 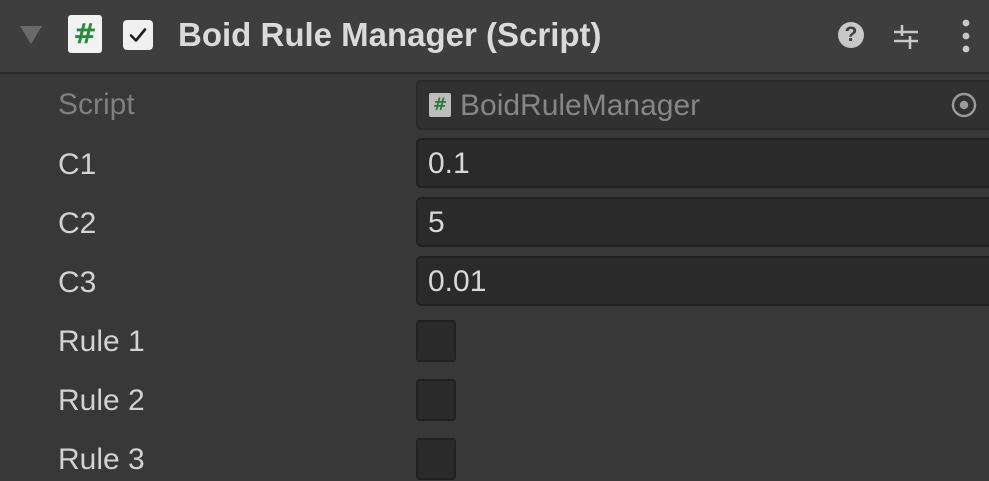 I want to click on c3-field: 0.01, so click(x=702, y=281).